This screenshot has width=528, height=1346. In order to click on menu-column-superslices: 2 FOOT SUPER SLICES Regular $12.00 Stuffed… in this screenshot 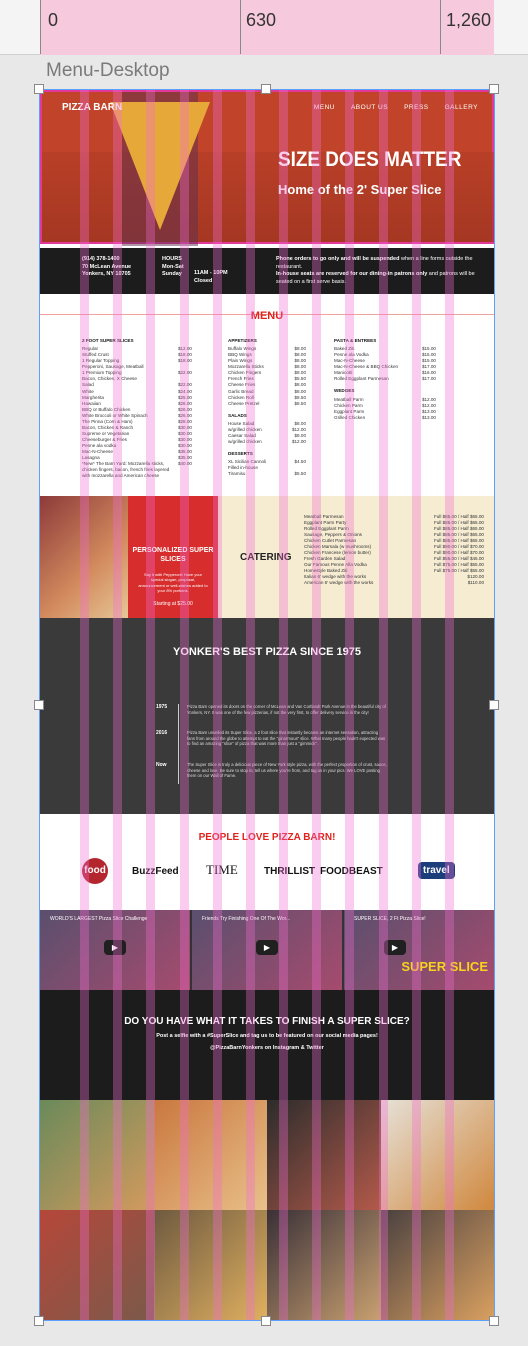, I will do `click(137, 408)`.